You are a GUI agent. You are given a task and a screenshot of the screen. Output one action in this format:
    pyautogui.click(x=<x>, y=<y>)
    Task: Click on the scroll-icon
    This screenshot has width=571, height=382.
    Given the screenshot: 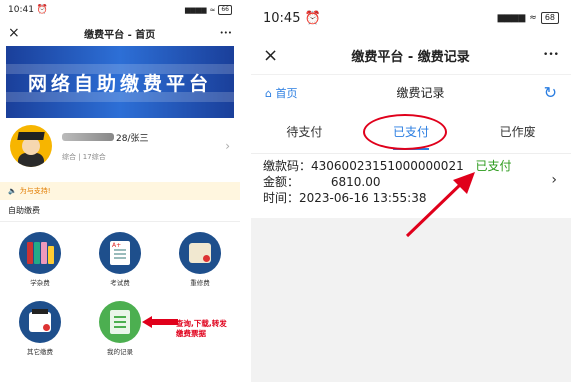 What is the action you would take?
    pyautogui.click(x=200, y=253)
    